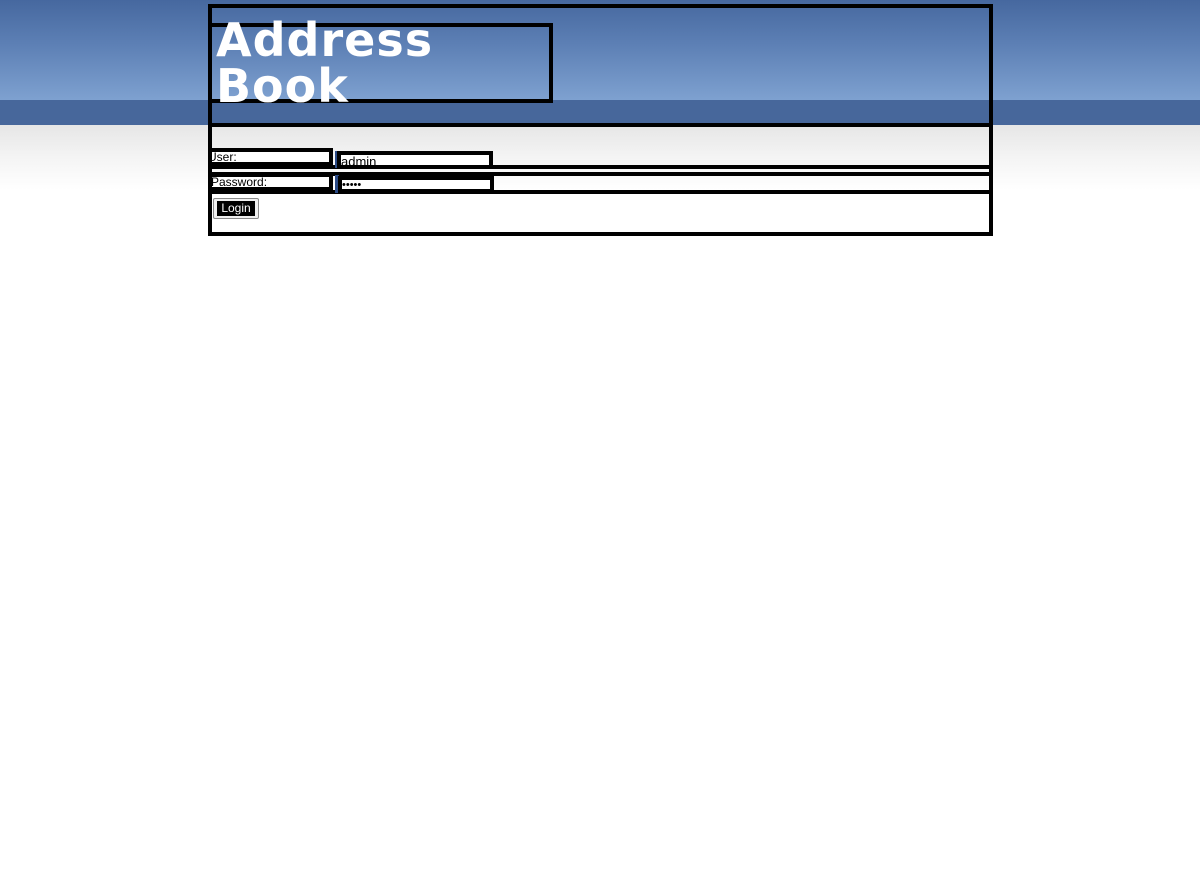  What do you see at coordinates (415, 184) in the screenshot?
I see `password-input` at bounding box center [415, 184].